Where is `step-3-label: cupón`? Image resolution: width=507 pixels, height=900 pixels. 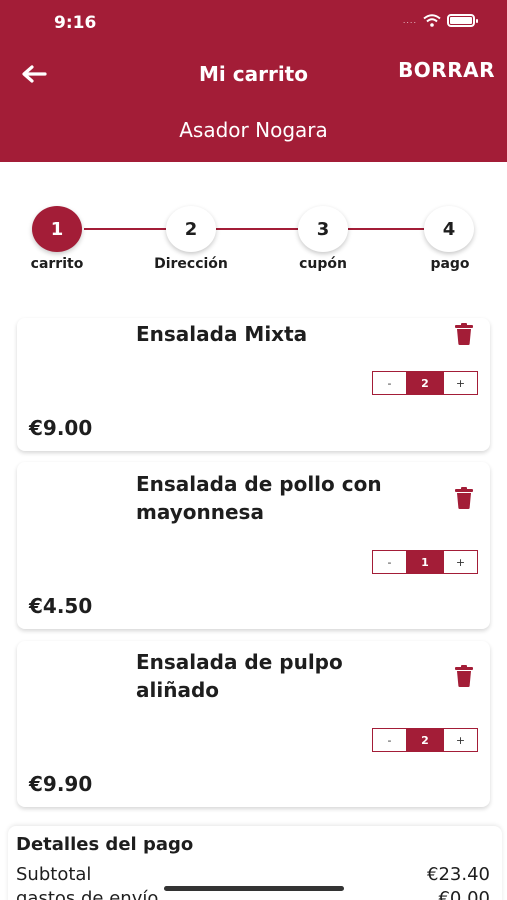 step-3-label: cupón is located at coordinates (323, 264).